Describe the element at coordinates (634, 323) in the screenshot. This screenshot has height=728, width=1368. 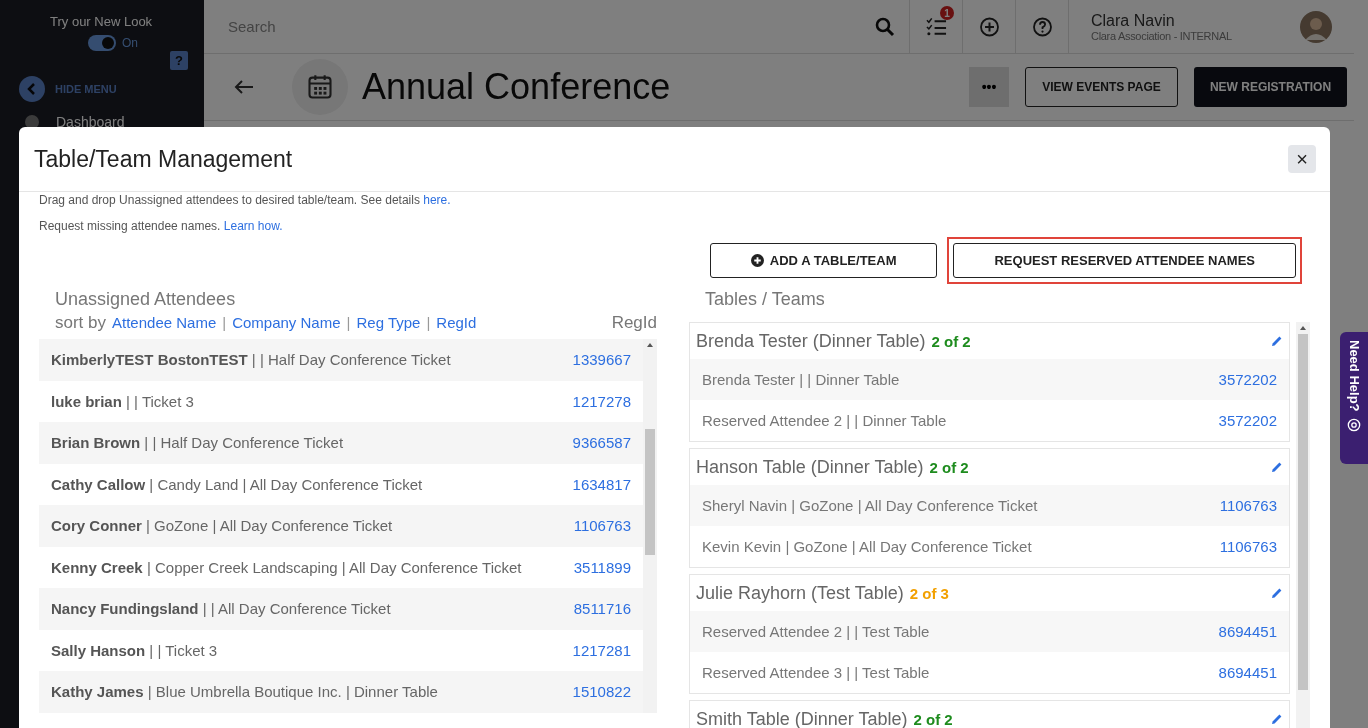
I see `column-header: RegId` at that location.